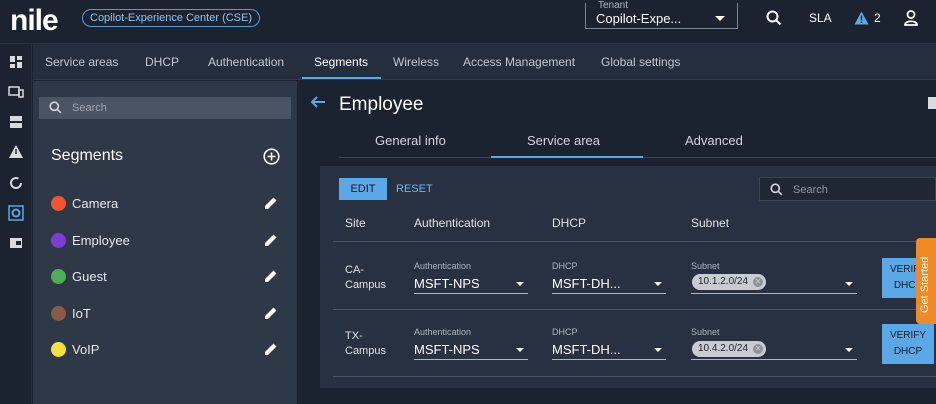 This screenshot has height=404, width=936. Describe the element at coordinates (89, 276) in the screenshot. I see `segment-label: Guest` at that location.